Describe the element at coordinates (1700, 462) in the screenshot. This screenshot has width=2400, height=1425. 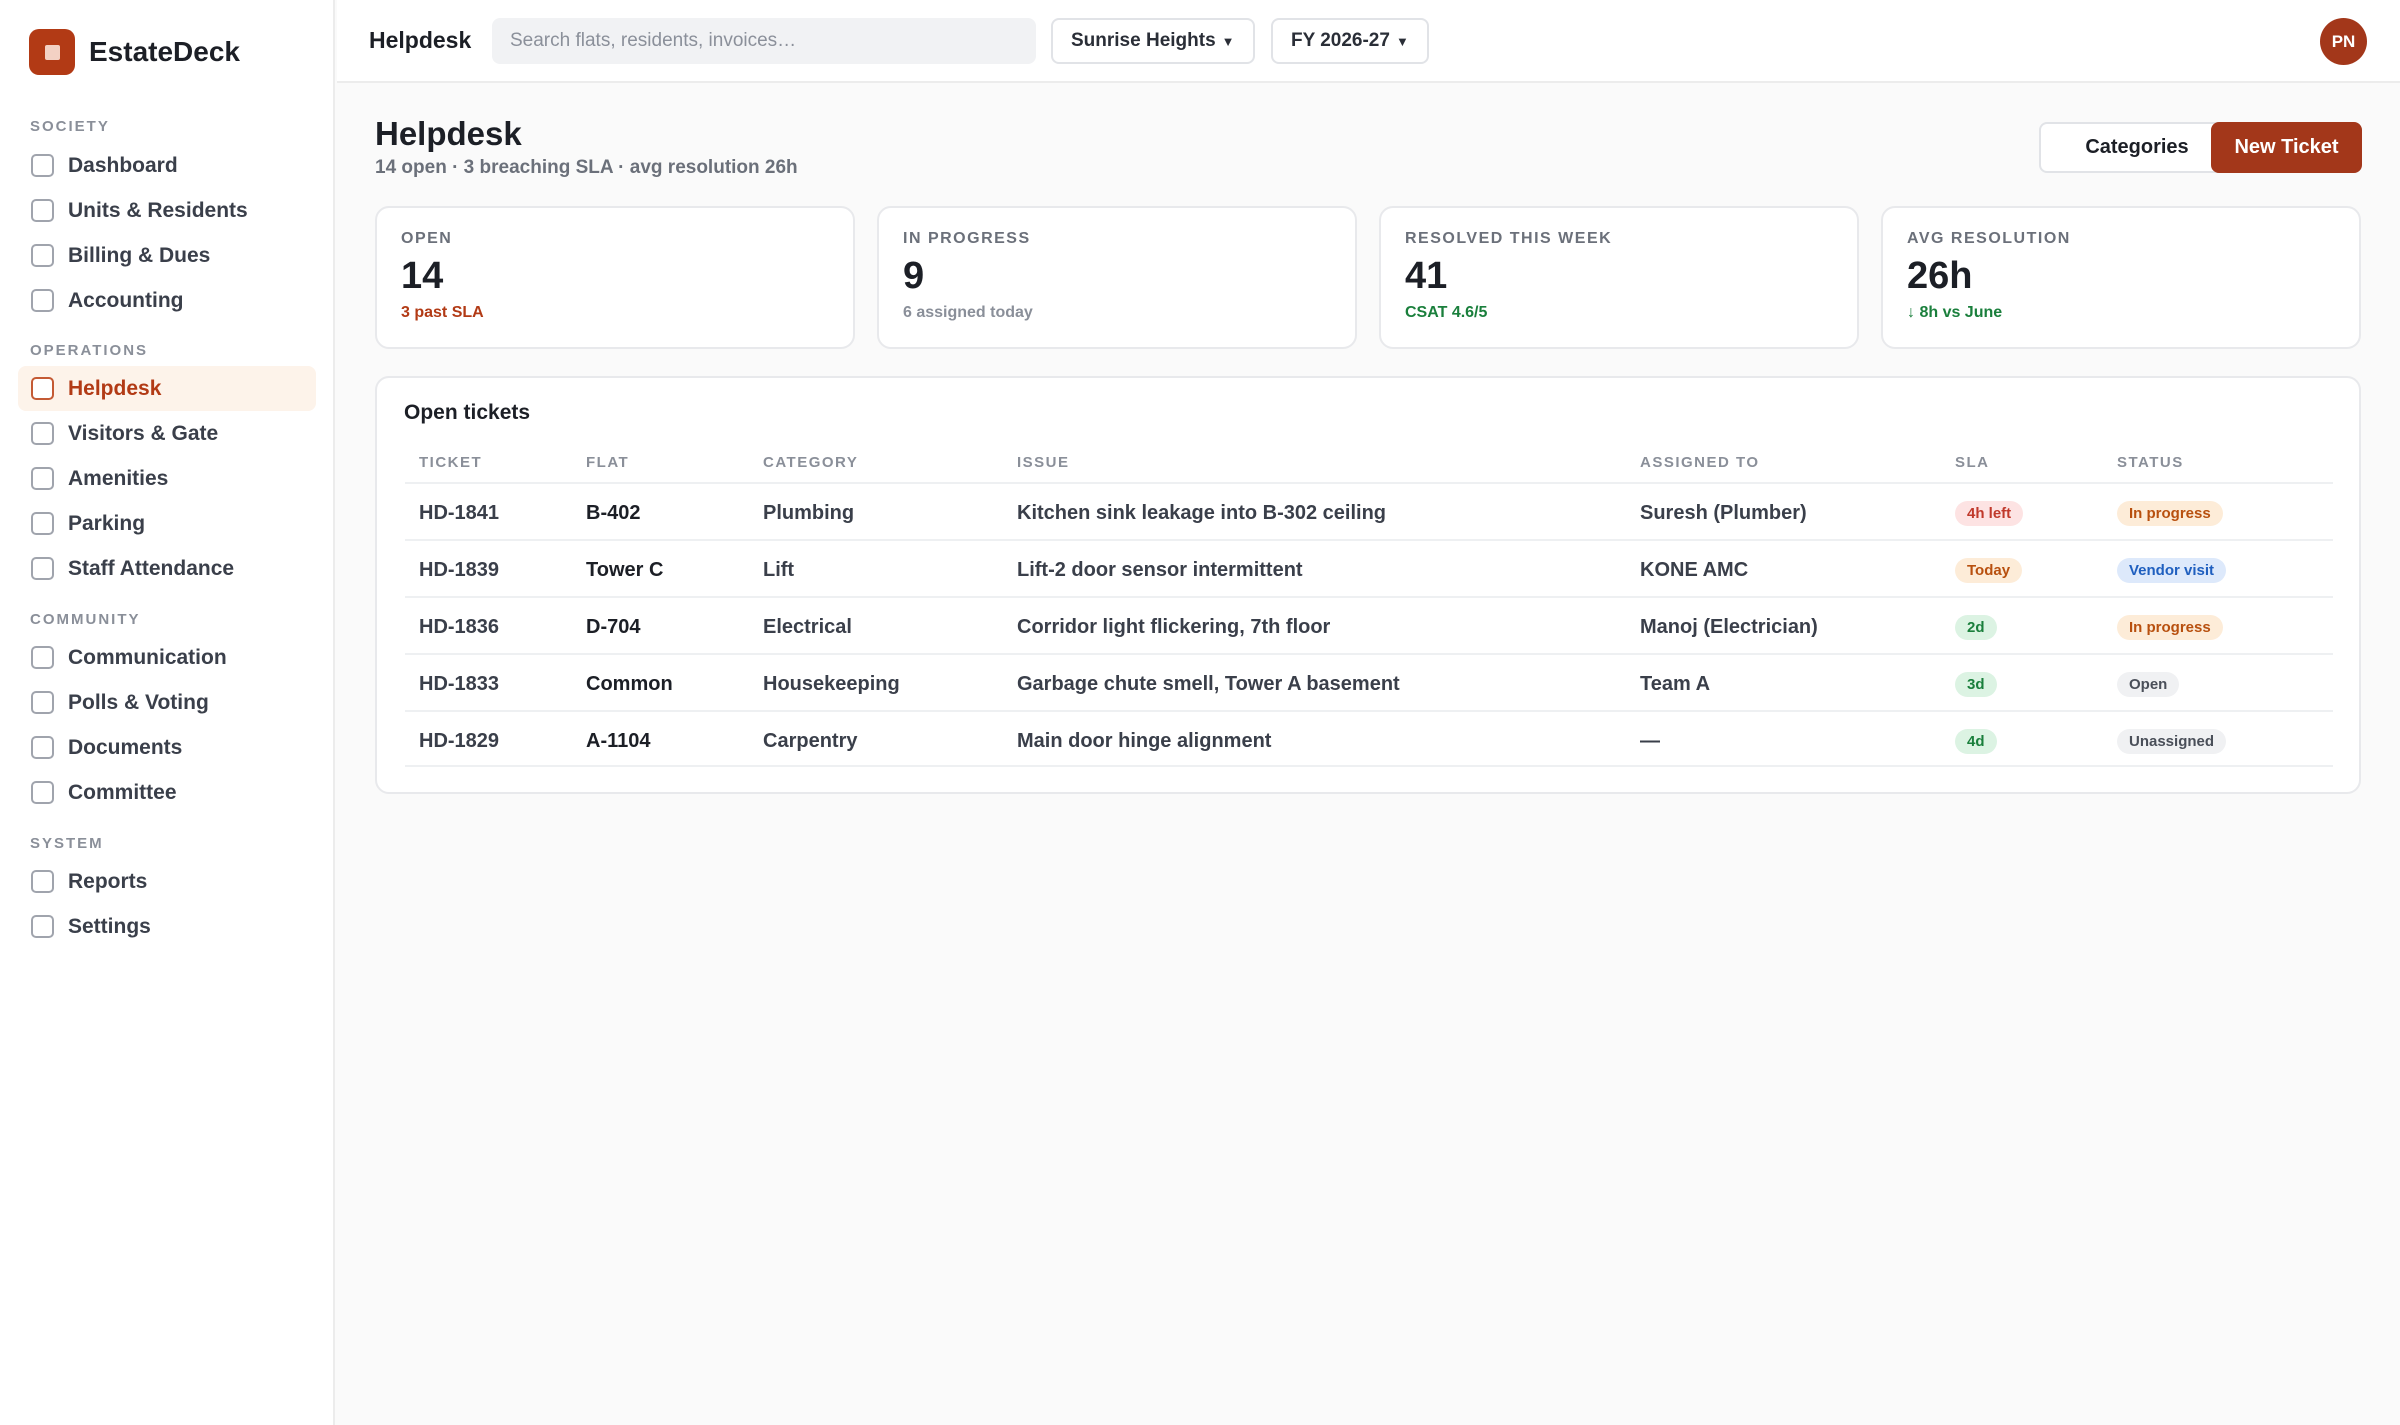
I see `column-header-assigned-to: ASSIGNED TO` at that location.